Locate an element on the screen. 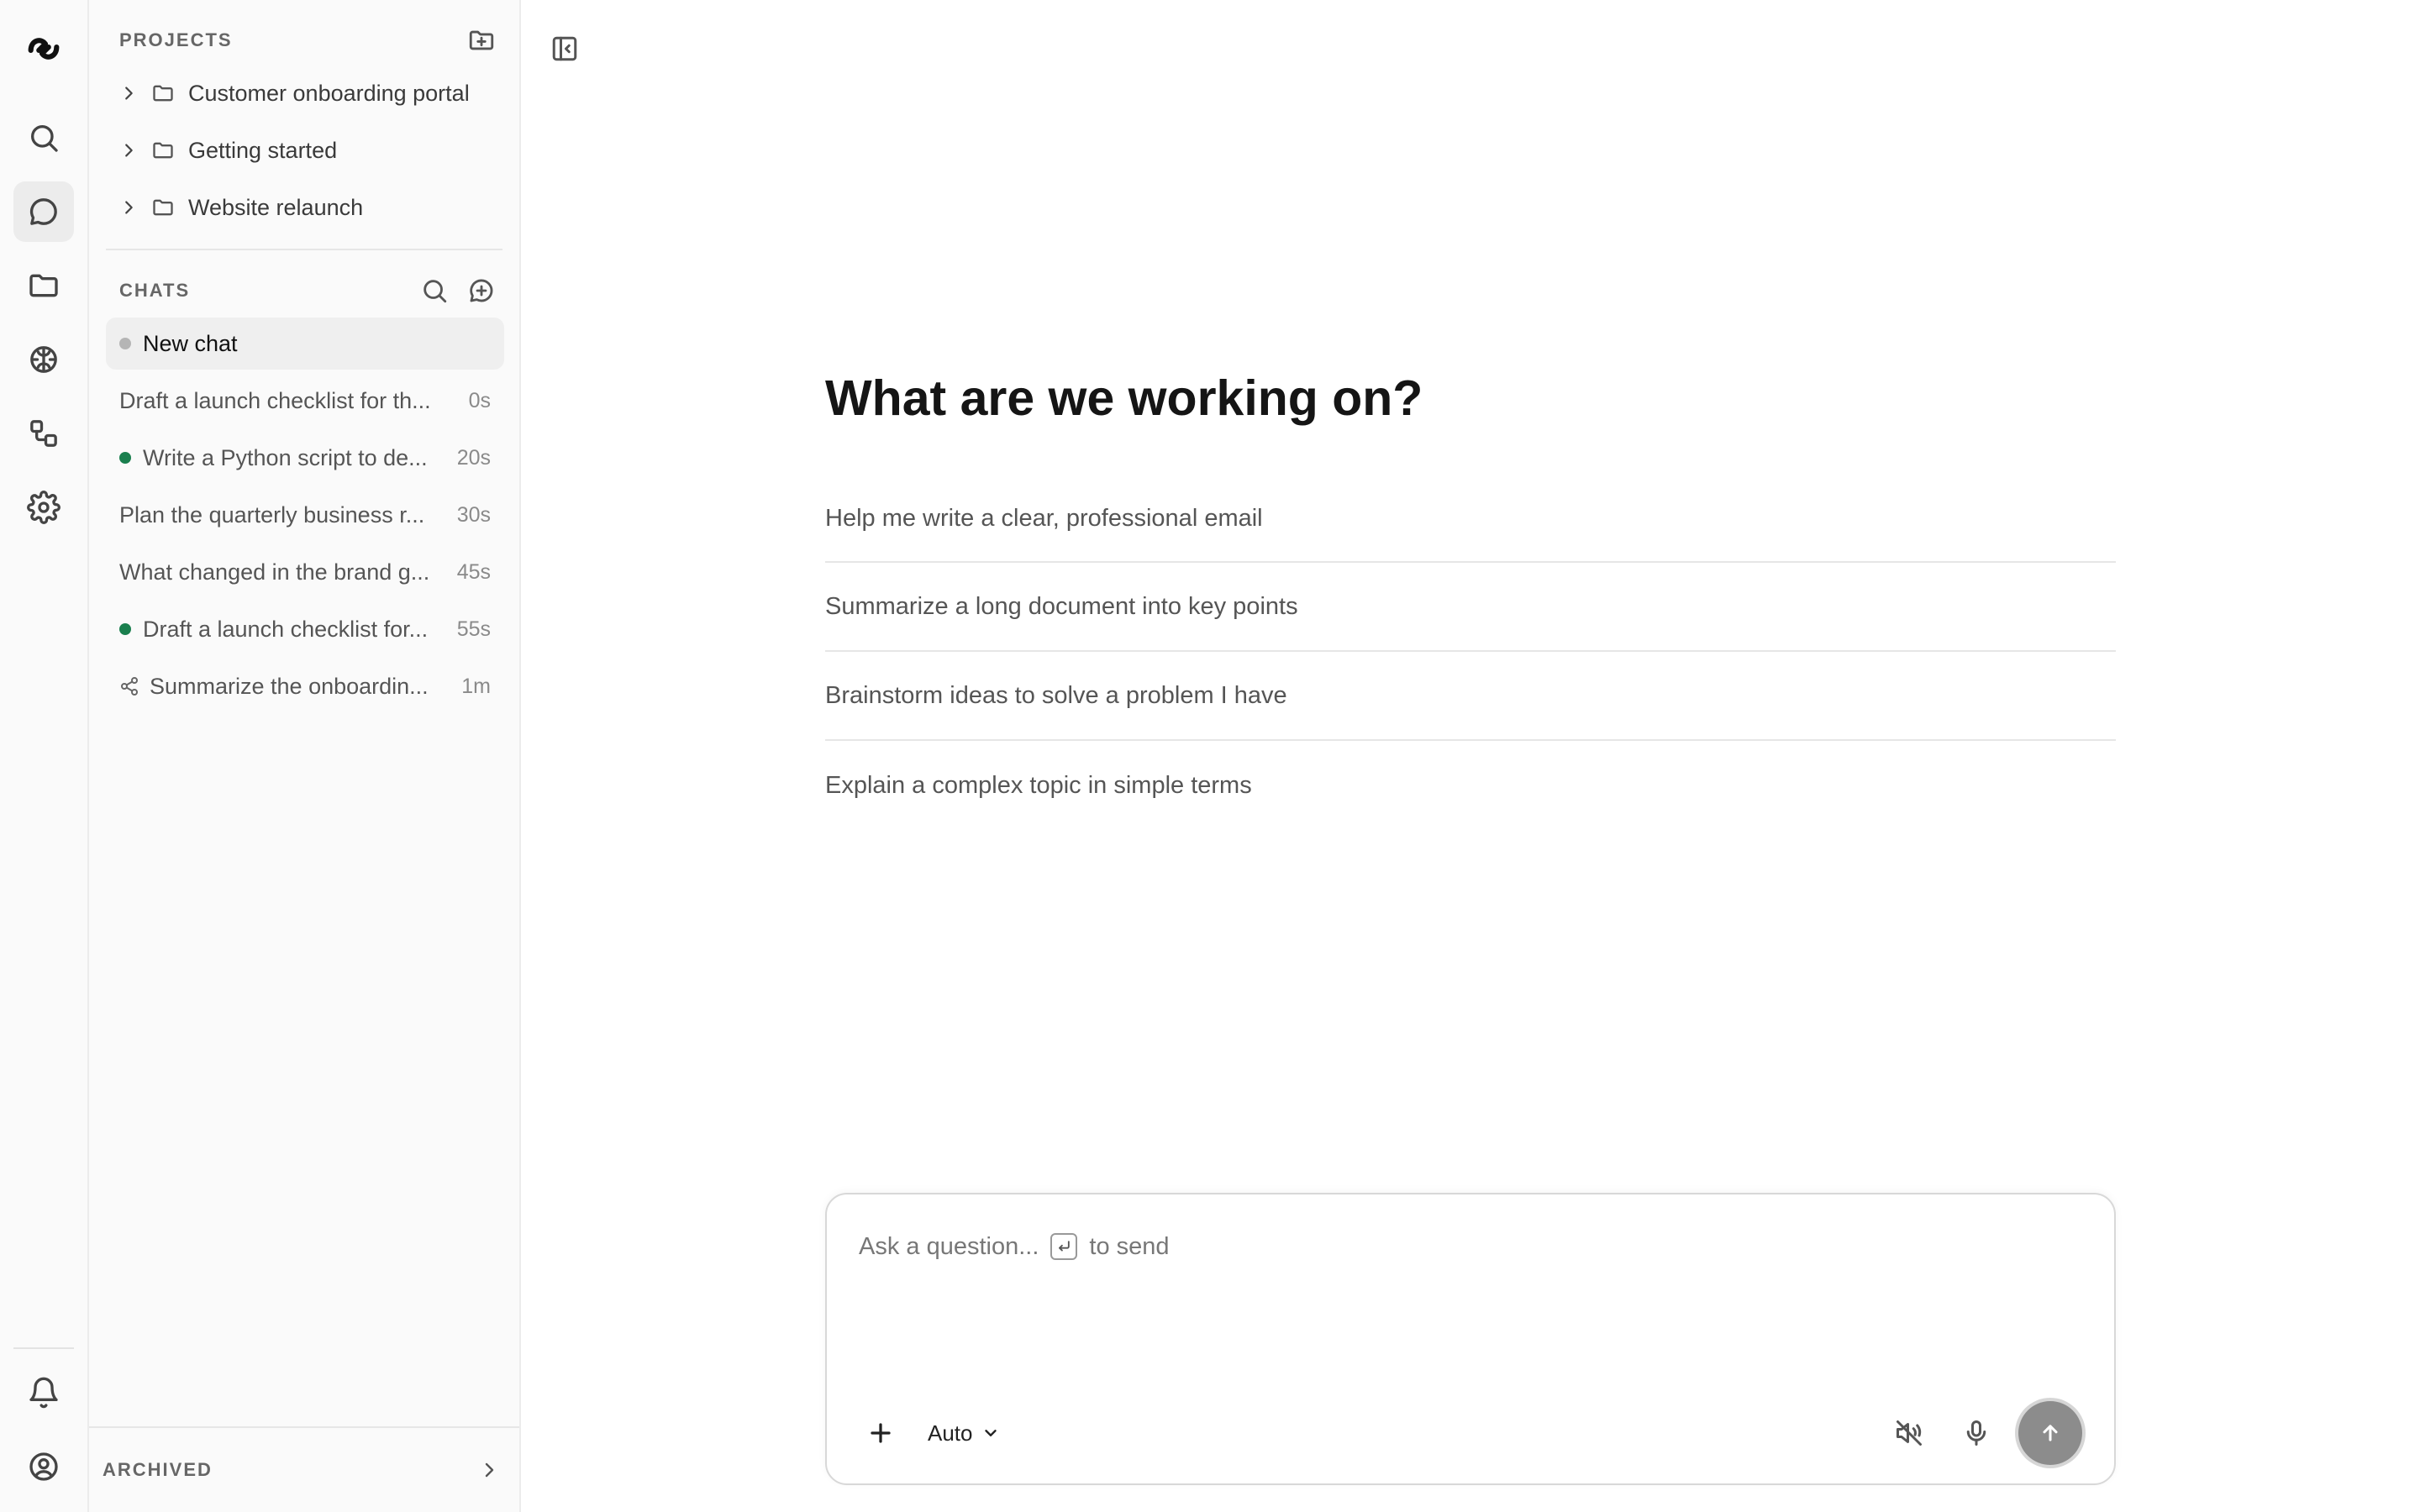  enter-key-icon is located at coordinates (1064, 1246).